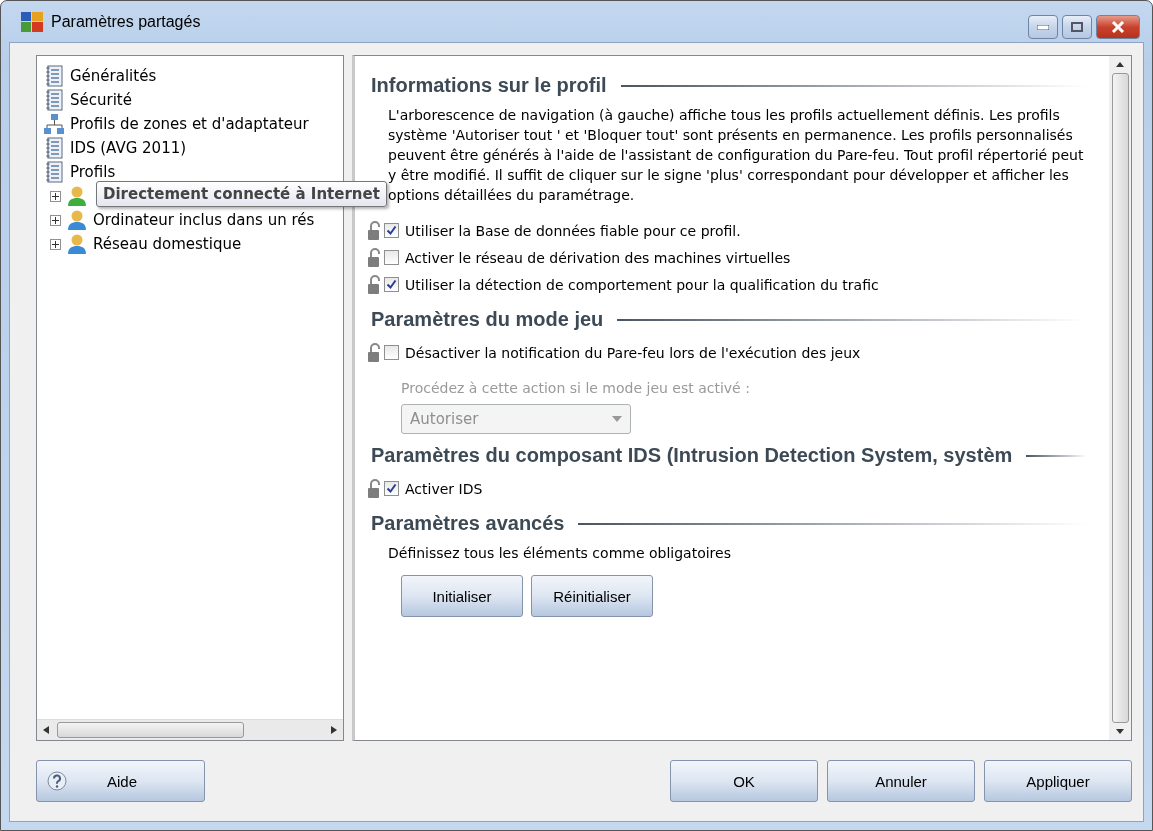 The width and height of the screenshot is (1153, 831). What do you see at coordinates (573, 230) in the screenshot?
I see `checkbox-label: Utiliser la Base de données fiable pour ce profil.` at bounding box center [573, 230].